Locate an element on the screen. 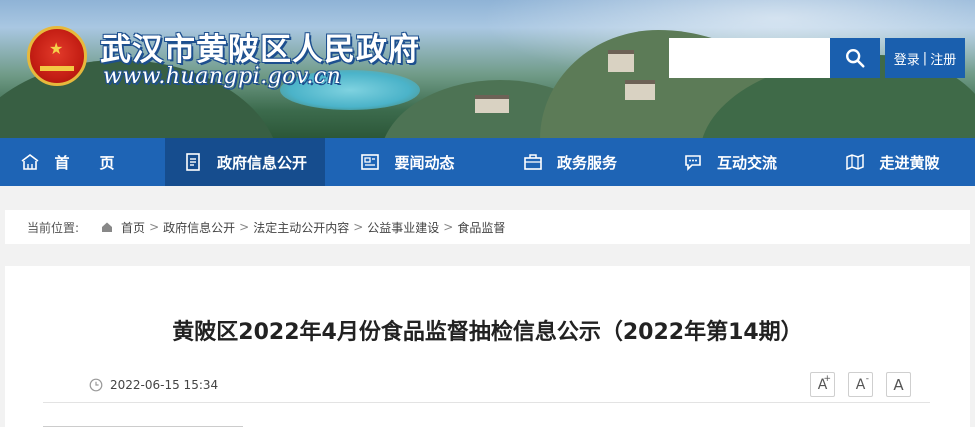 This screenshot has width=975, height=427. article-meta: 2022-06-15 15:34 A + A- A is located at coordinates (486, 385).